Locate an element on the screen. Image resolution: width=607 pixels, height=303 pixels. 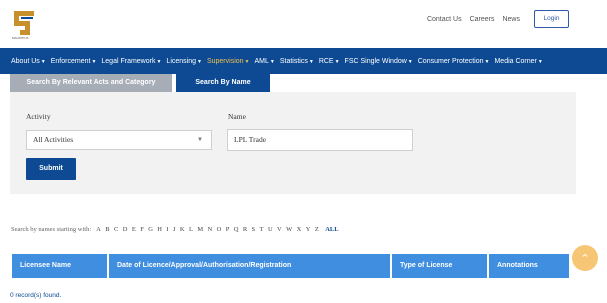
nav-item-about-us: About Us▼ is located at coordinates (28, 61).